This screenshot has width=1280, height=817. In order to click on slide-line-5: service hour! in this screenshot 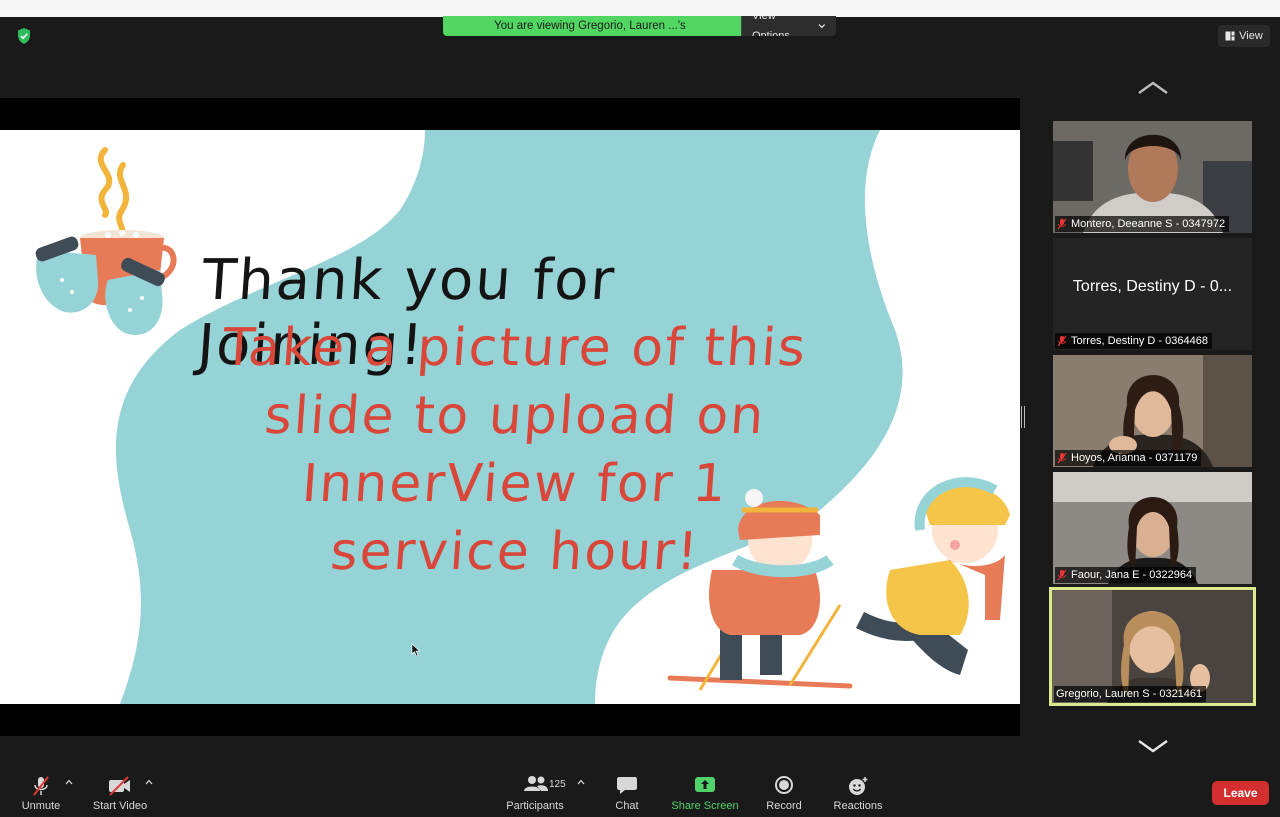, I will do `click(515, 552)`.